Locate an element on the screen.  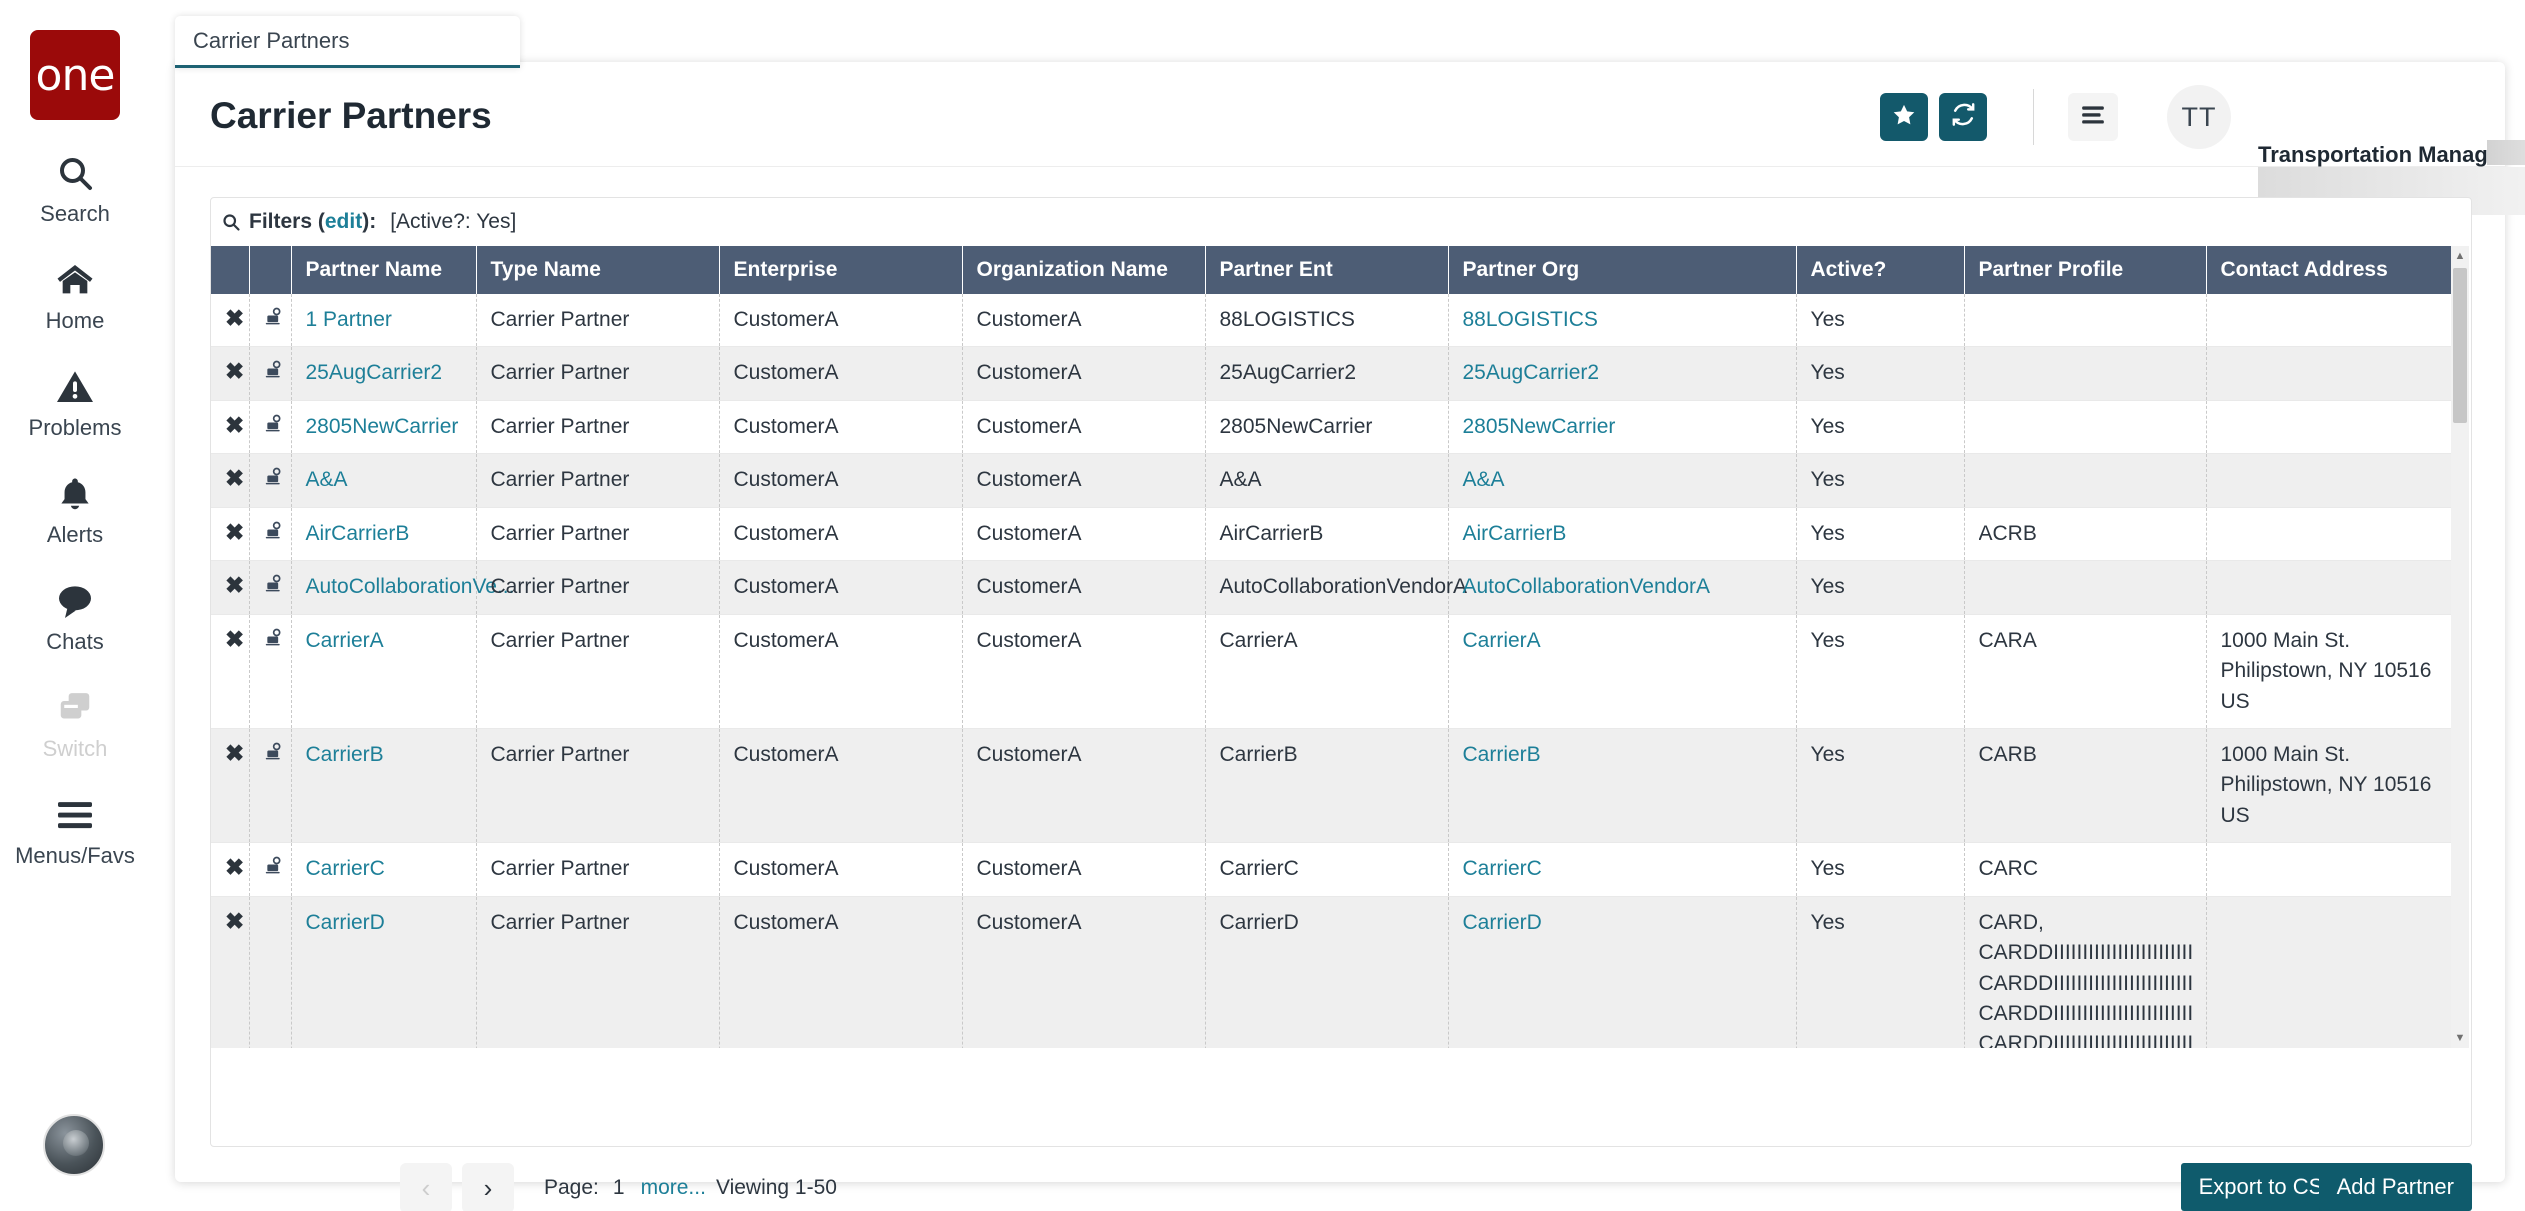
cell-partner-name-link: CarrierD is located at coordinates (345, 922).